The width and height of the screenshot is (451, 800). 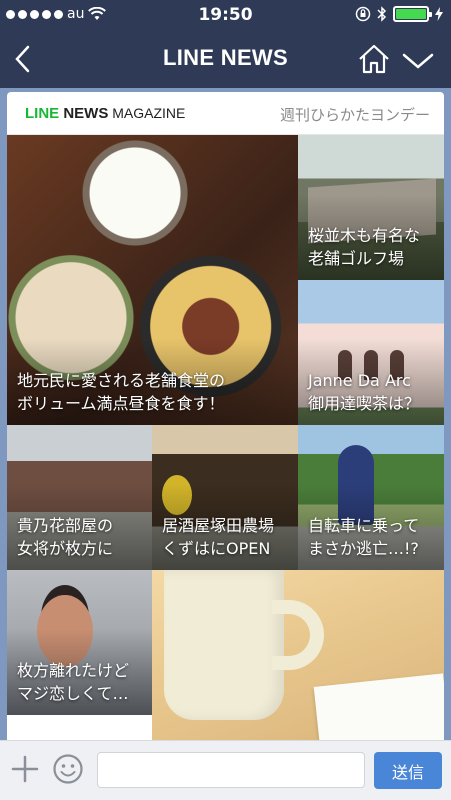 I want to click on article-tile-mug, so click(x=298, y=658).